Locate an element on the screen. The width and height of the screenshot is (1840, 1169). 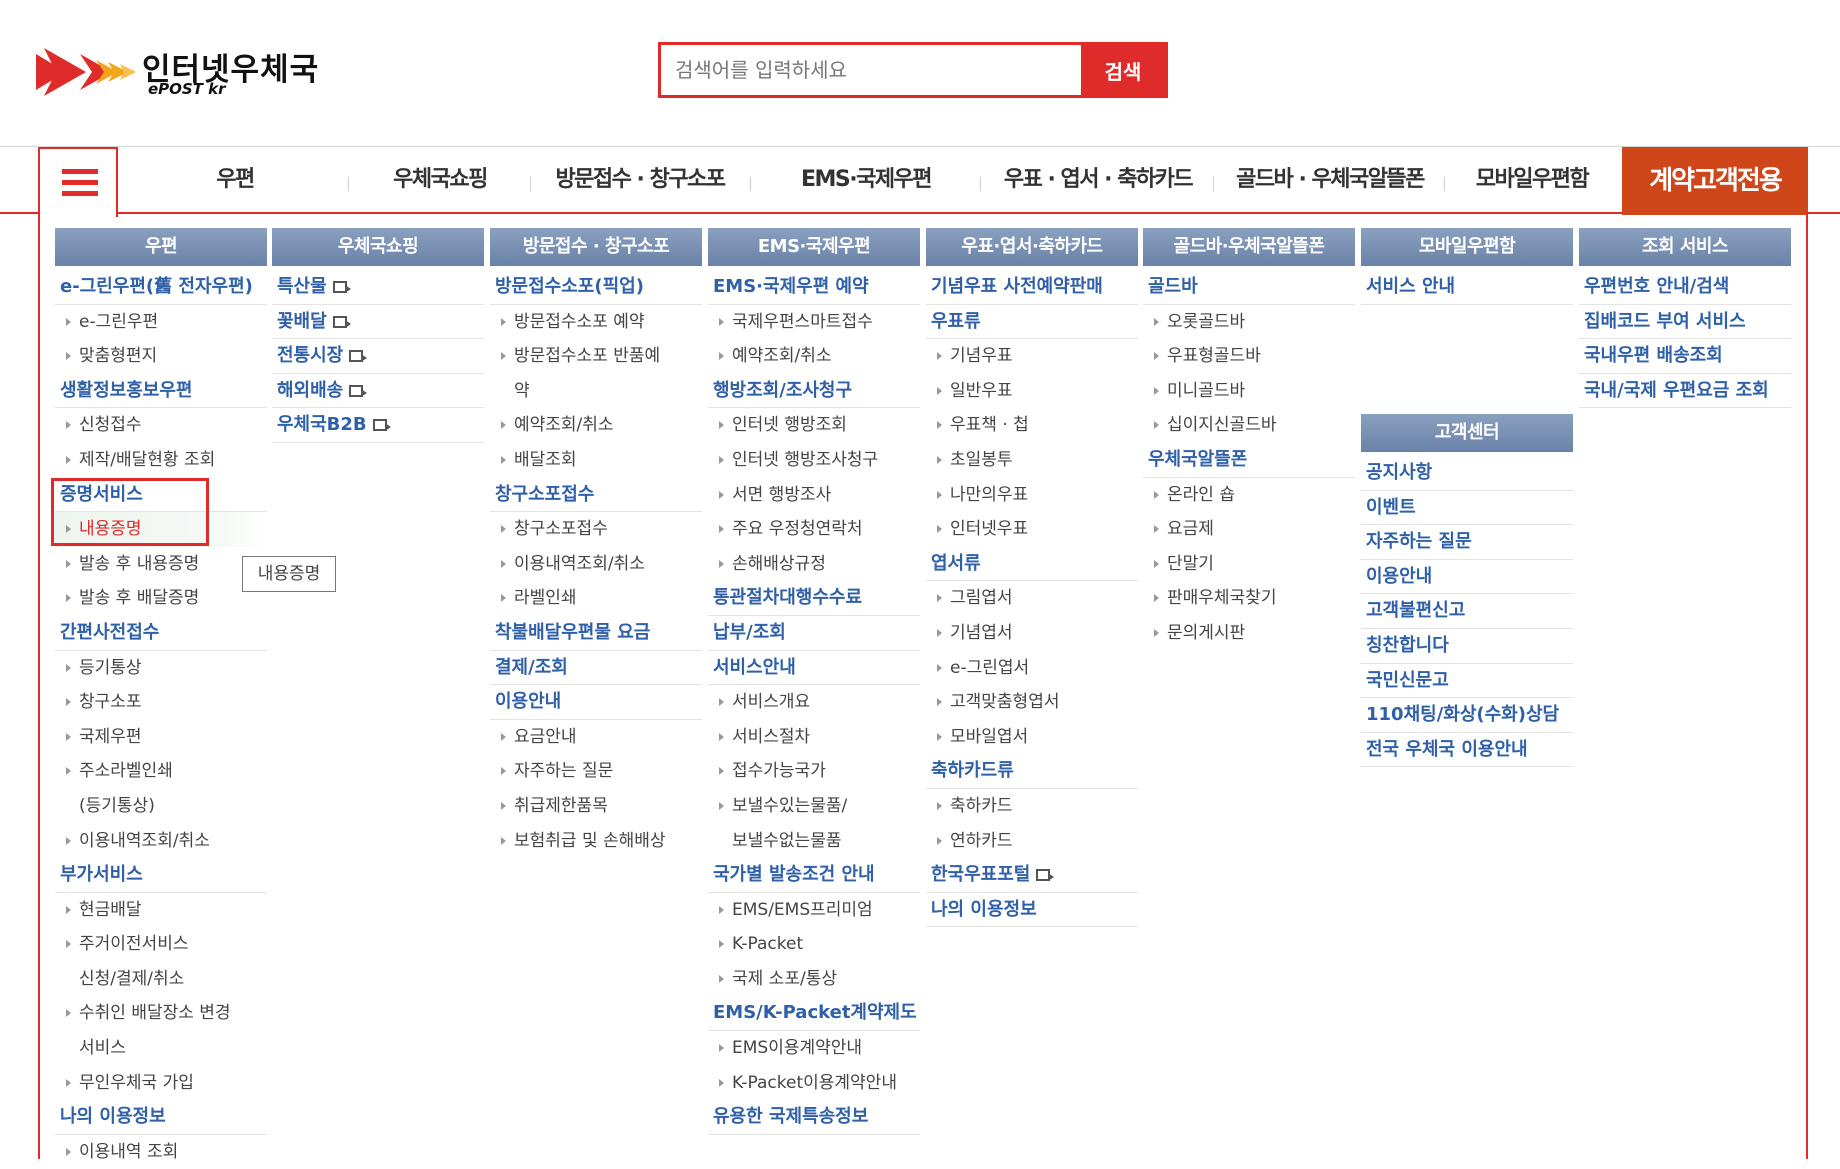
menu-category-link: 해외배송 is located at coordinates (378, 391).